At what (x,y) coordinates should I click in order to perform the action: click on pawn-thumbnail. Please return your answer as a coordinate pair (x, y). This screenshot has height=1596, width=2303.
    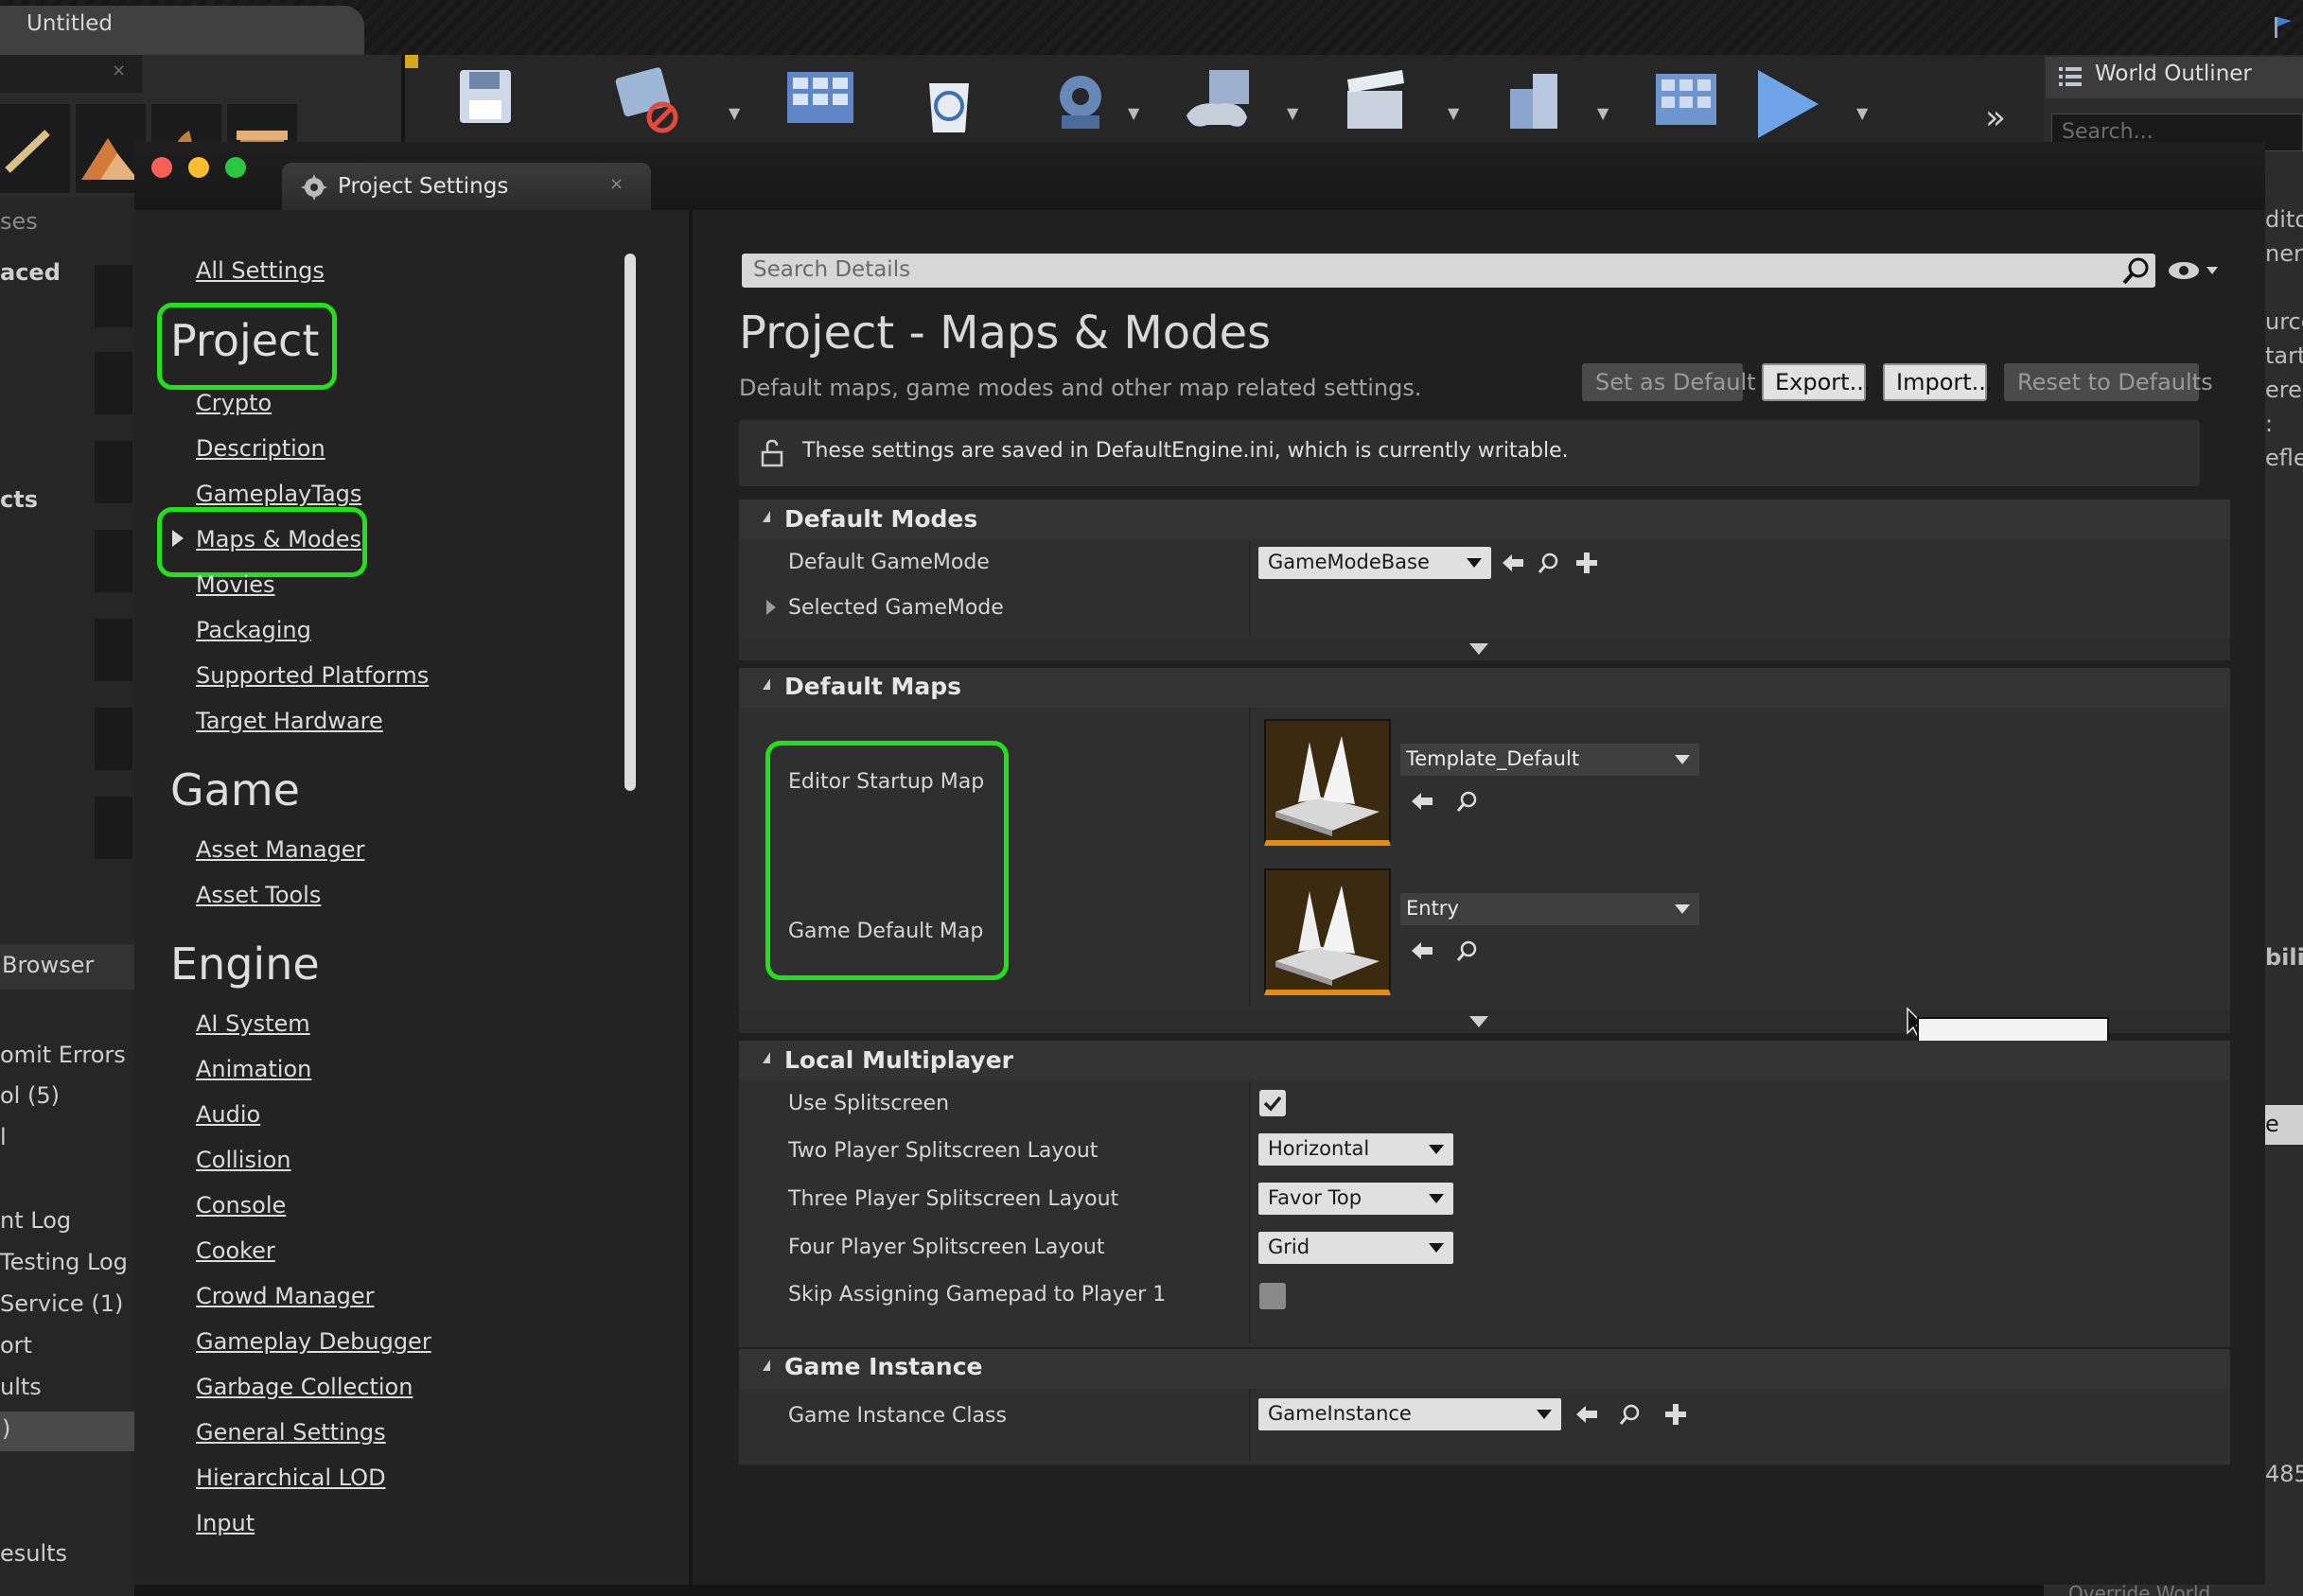
    Looking at the image, I should click on (113, 472).